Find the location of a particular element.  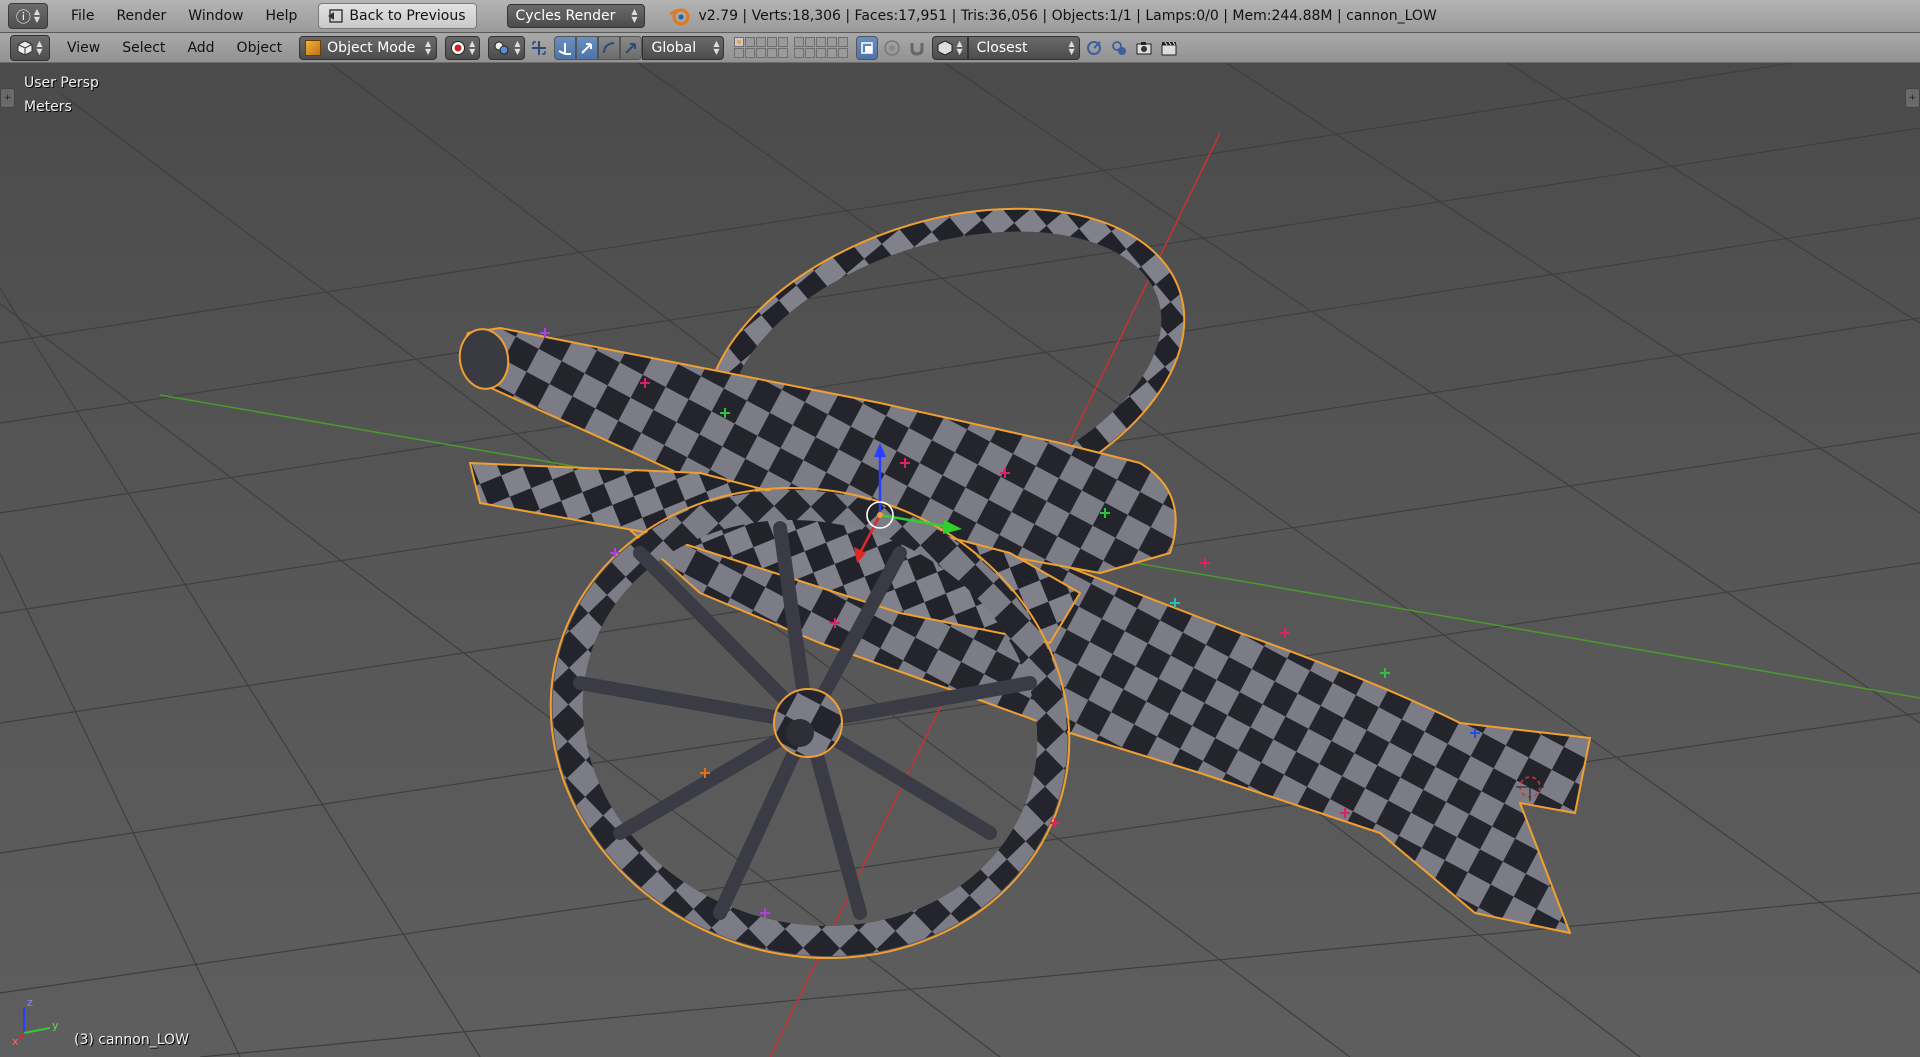

transform-orientation-select: Global ▲ ▼ is located at coordinates (683, 47).